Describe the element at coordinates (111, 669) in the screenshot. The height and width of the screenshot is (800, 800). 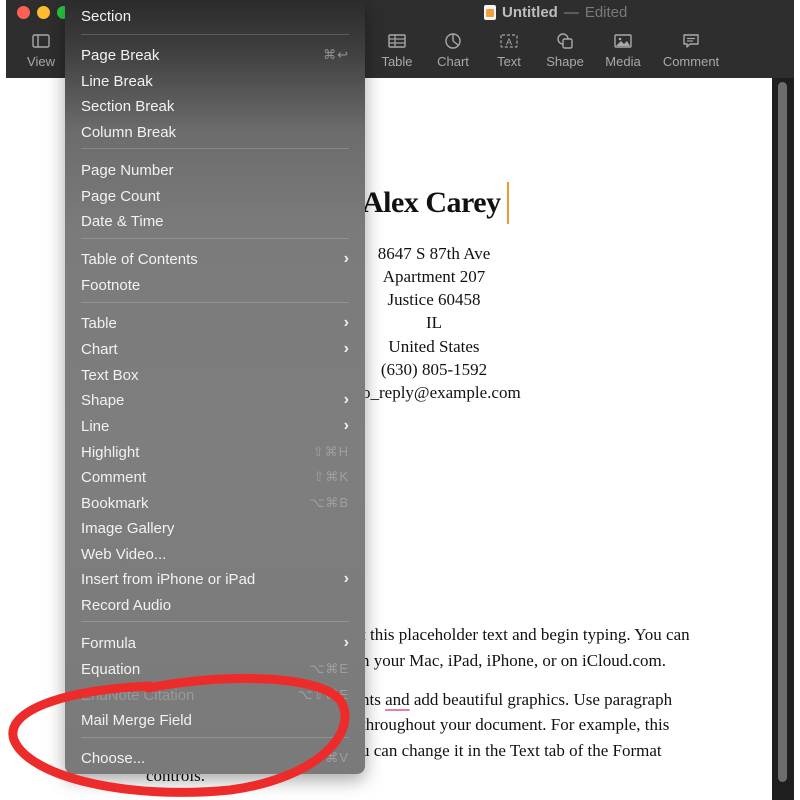
I see `menu-item-label: Equation` at that location.